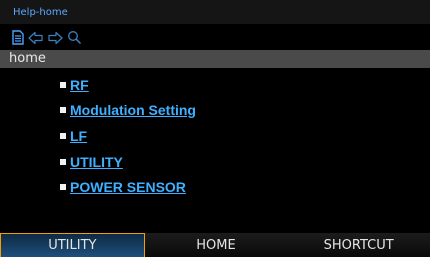 This screenshot has width=430, height=257. What do you see at coordinates (128, 162) in the screenshot?
I see `list-item: UTILITY` at bounding box center [128, 162].